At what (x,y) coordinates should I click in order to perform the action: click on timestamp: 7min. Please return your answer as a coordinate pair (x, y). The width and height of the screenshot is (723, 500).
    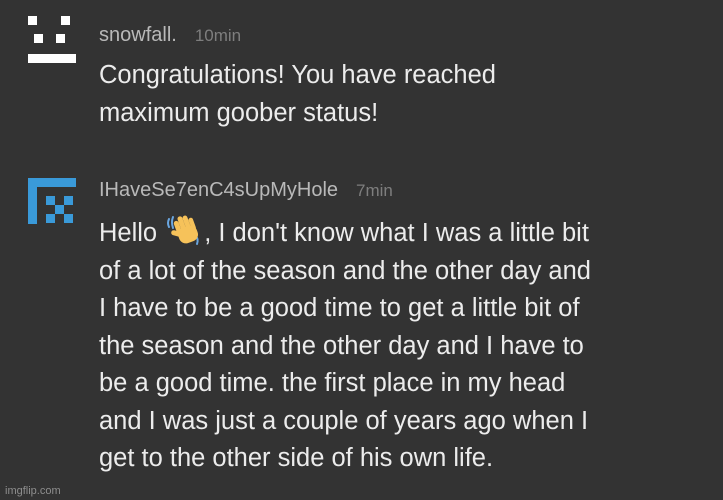
    Looking at the image, I should click on (374, 190).